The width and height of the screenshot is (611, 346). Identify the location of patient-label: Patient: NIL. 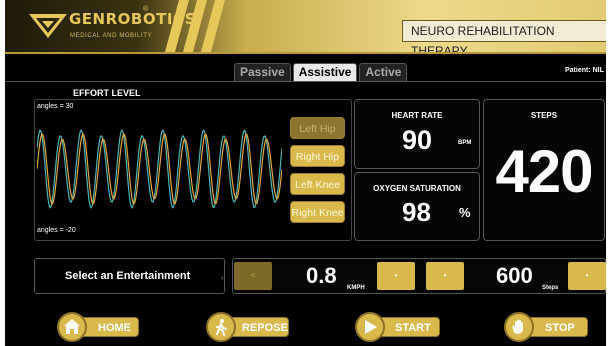
(584, 70).